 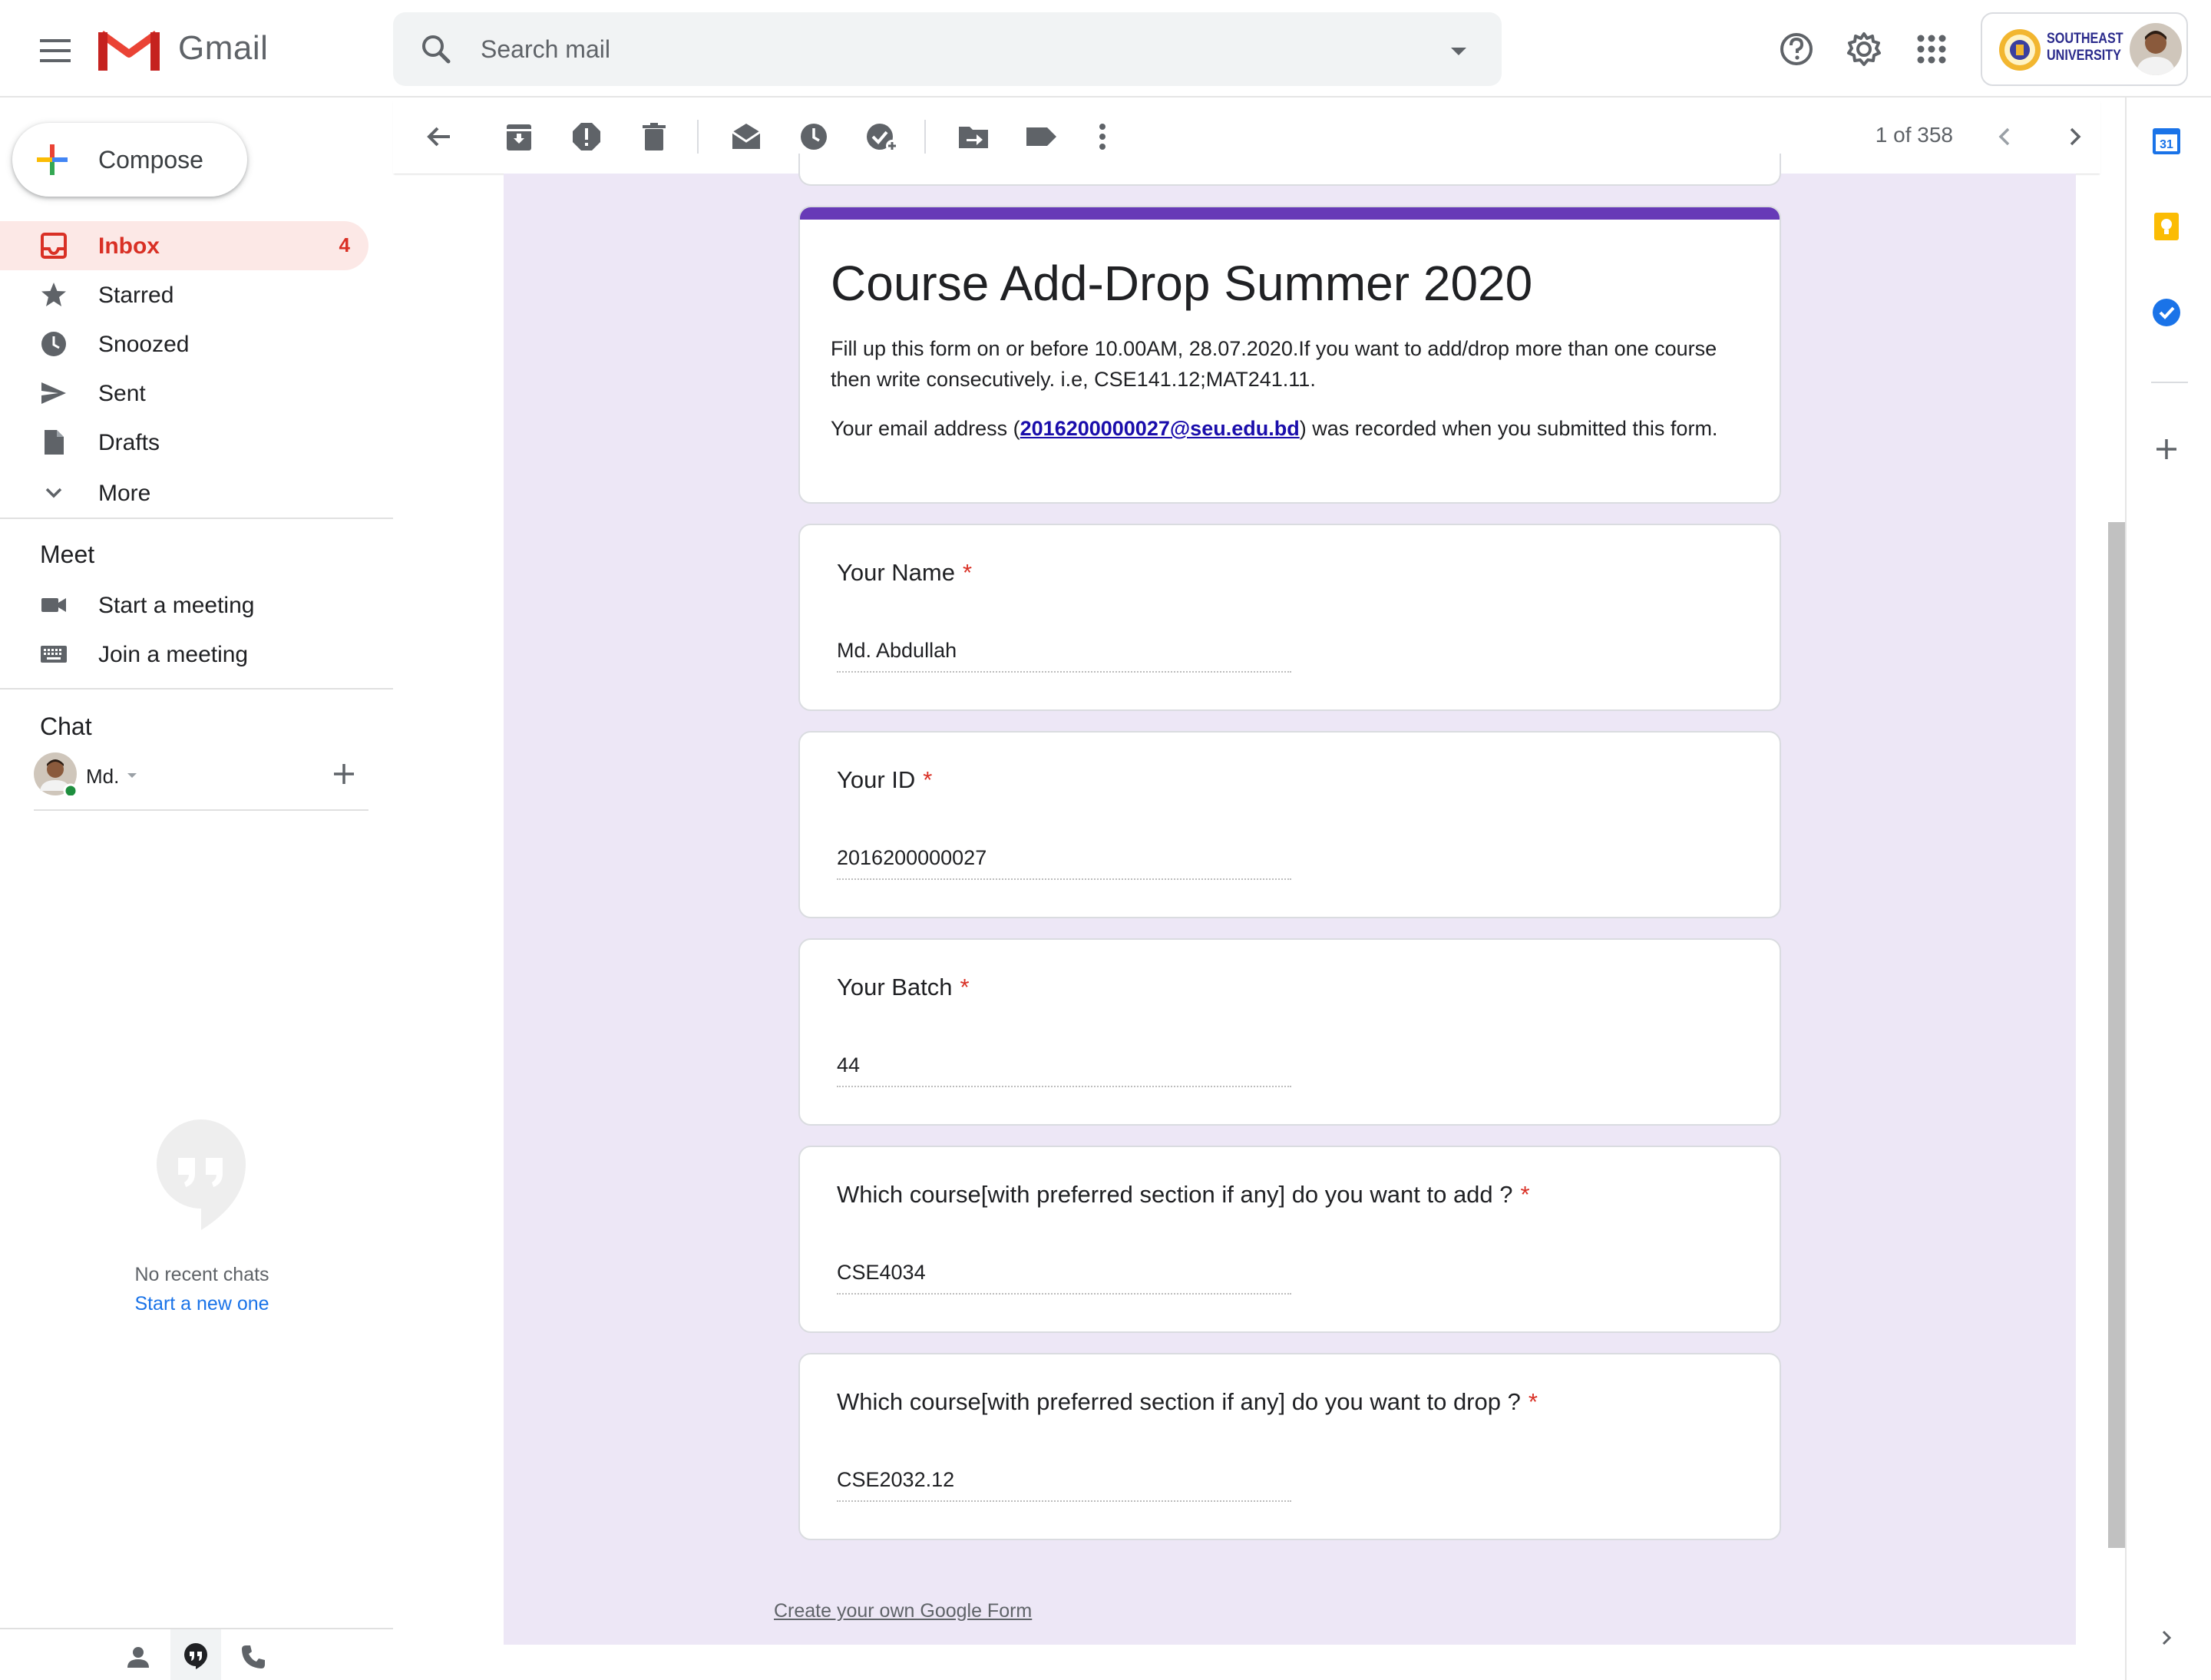 What do you see at coordinates (129, 246) in the screenshot?
I see `sidebar-item-label: Inbox` at bounding box center [129, 246].